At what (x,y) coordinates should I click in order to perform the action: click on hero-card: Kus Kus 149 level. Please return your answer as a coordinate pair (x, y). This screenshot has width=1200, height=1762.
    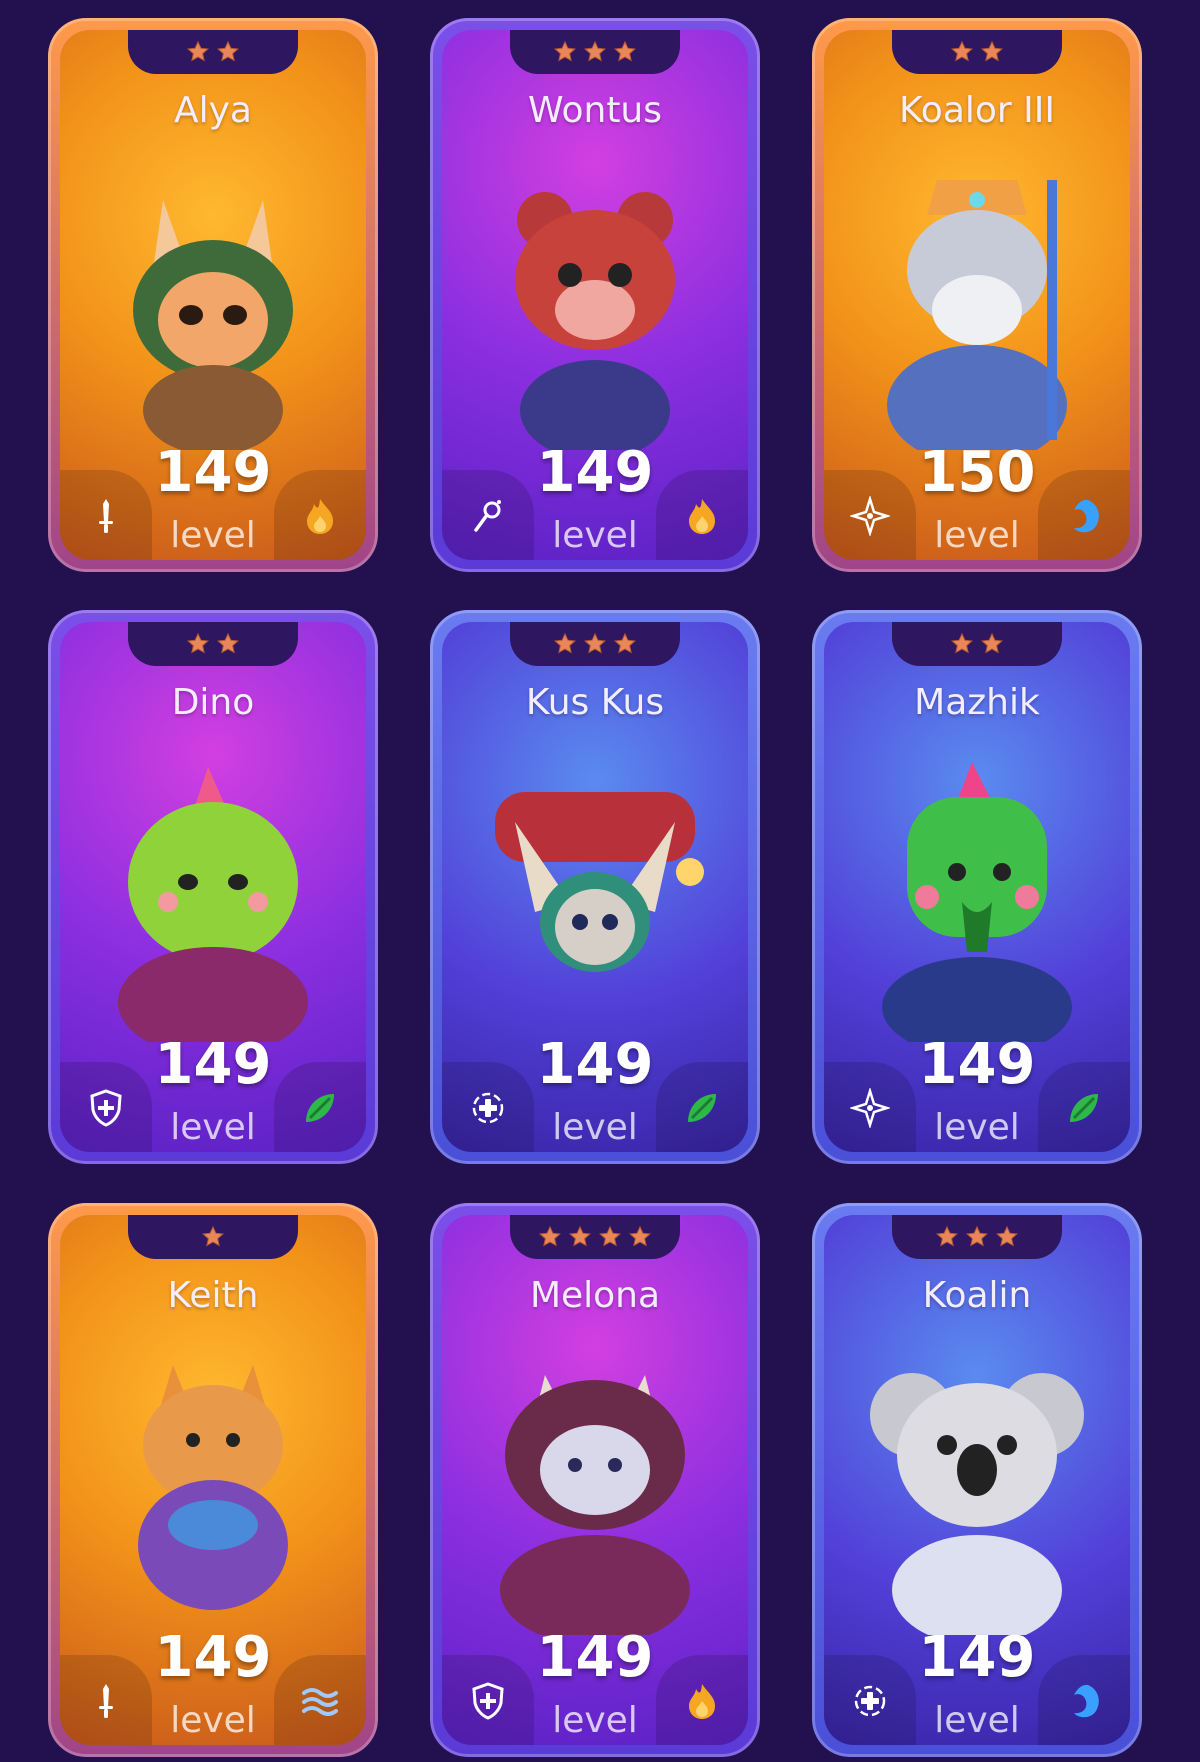
    Looking at the image, I should click on (595, 887).